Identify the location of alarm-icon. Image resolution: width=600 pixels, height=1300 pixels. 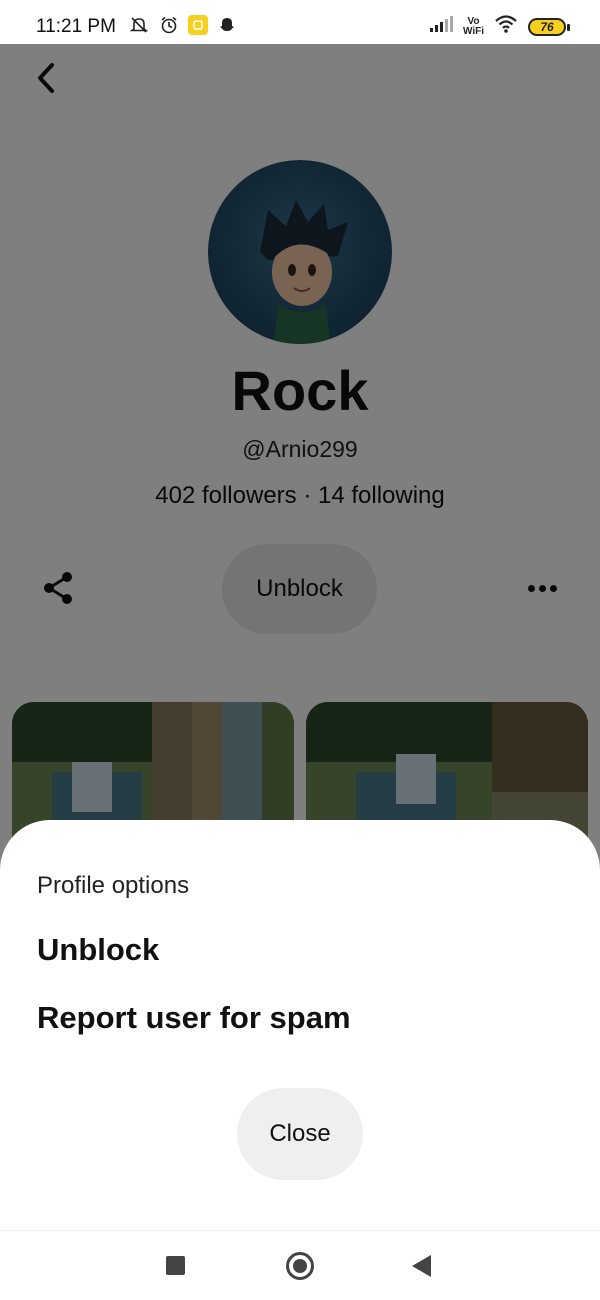
(169, 25).